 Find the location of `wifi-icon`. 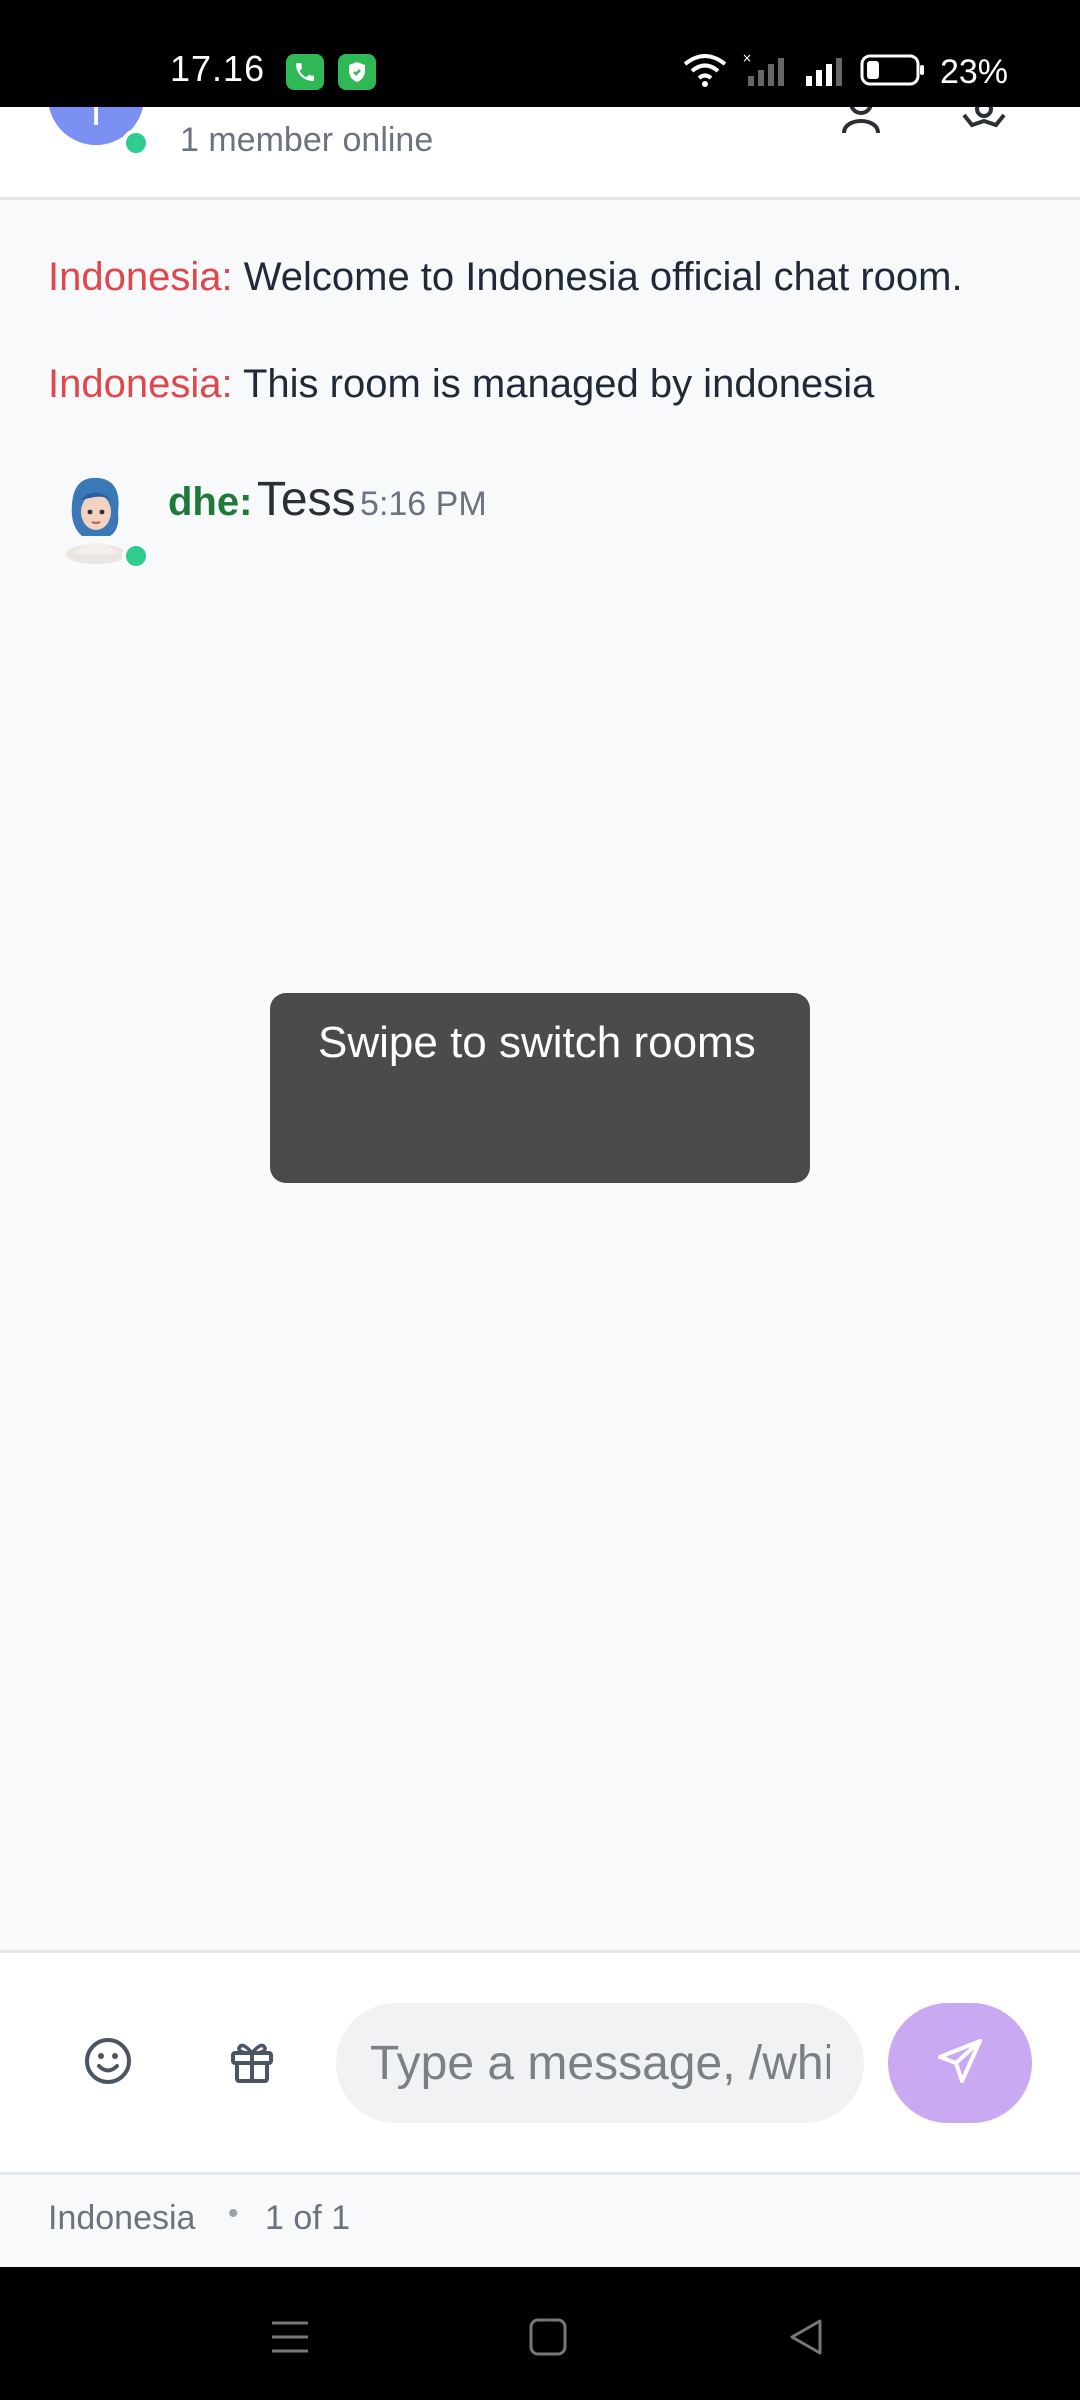

wifi-icon is located at coordinates (705, 72).